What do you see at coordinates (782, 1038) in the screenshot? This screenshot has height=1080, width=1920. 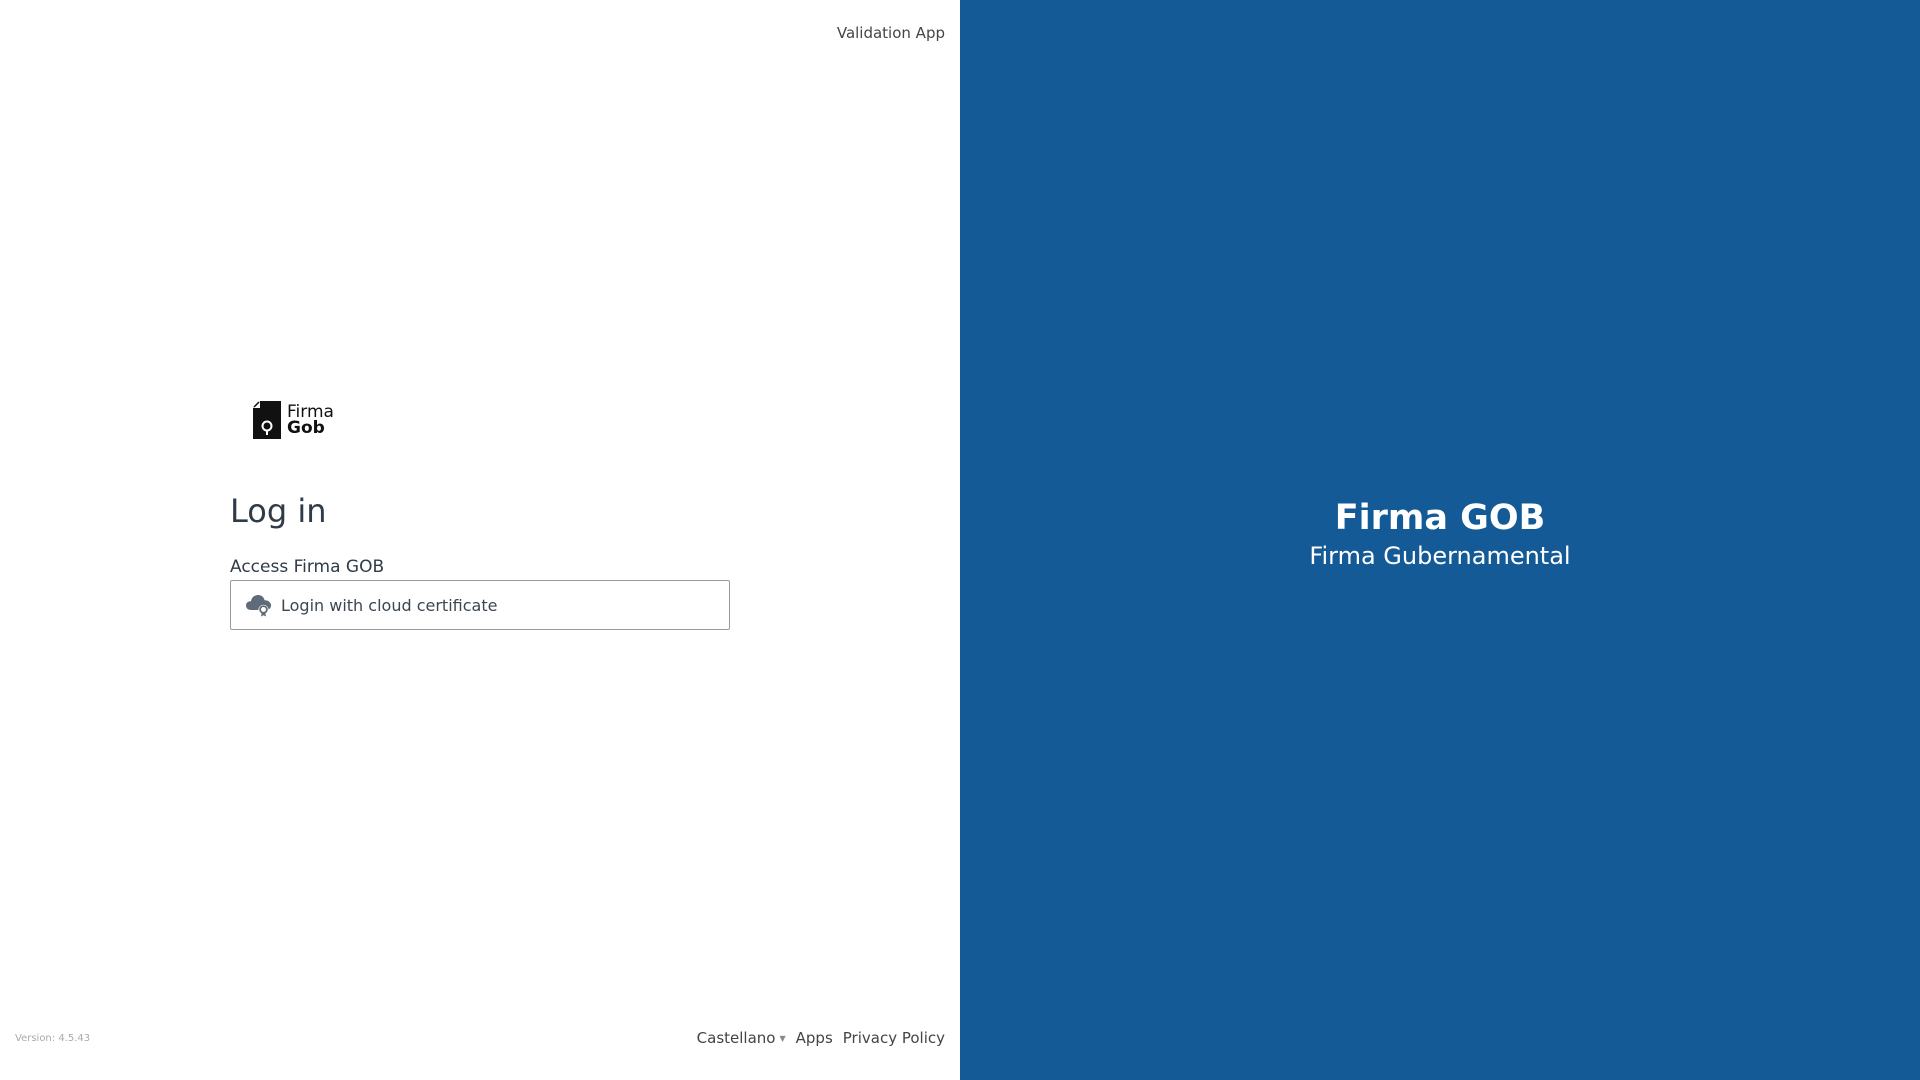 I see `caret-down-icon: ▼` at bounding box center [782, 1038].